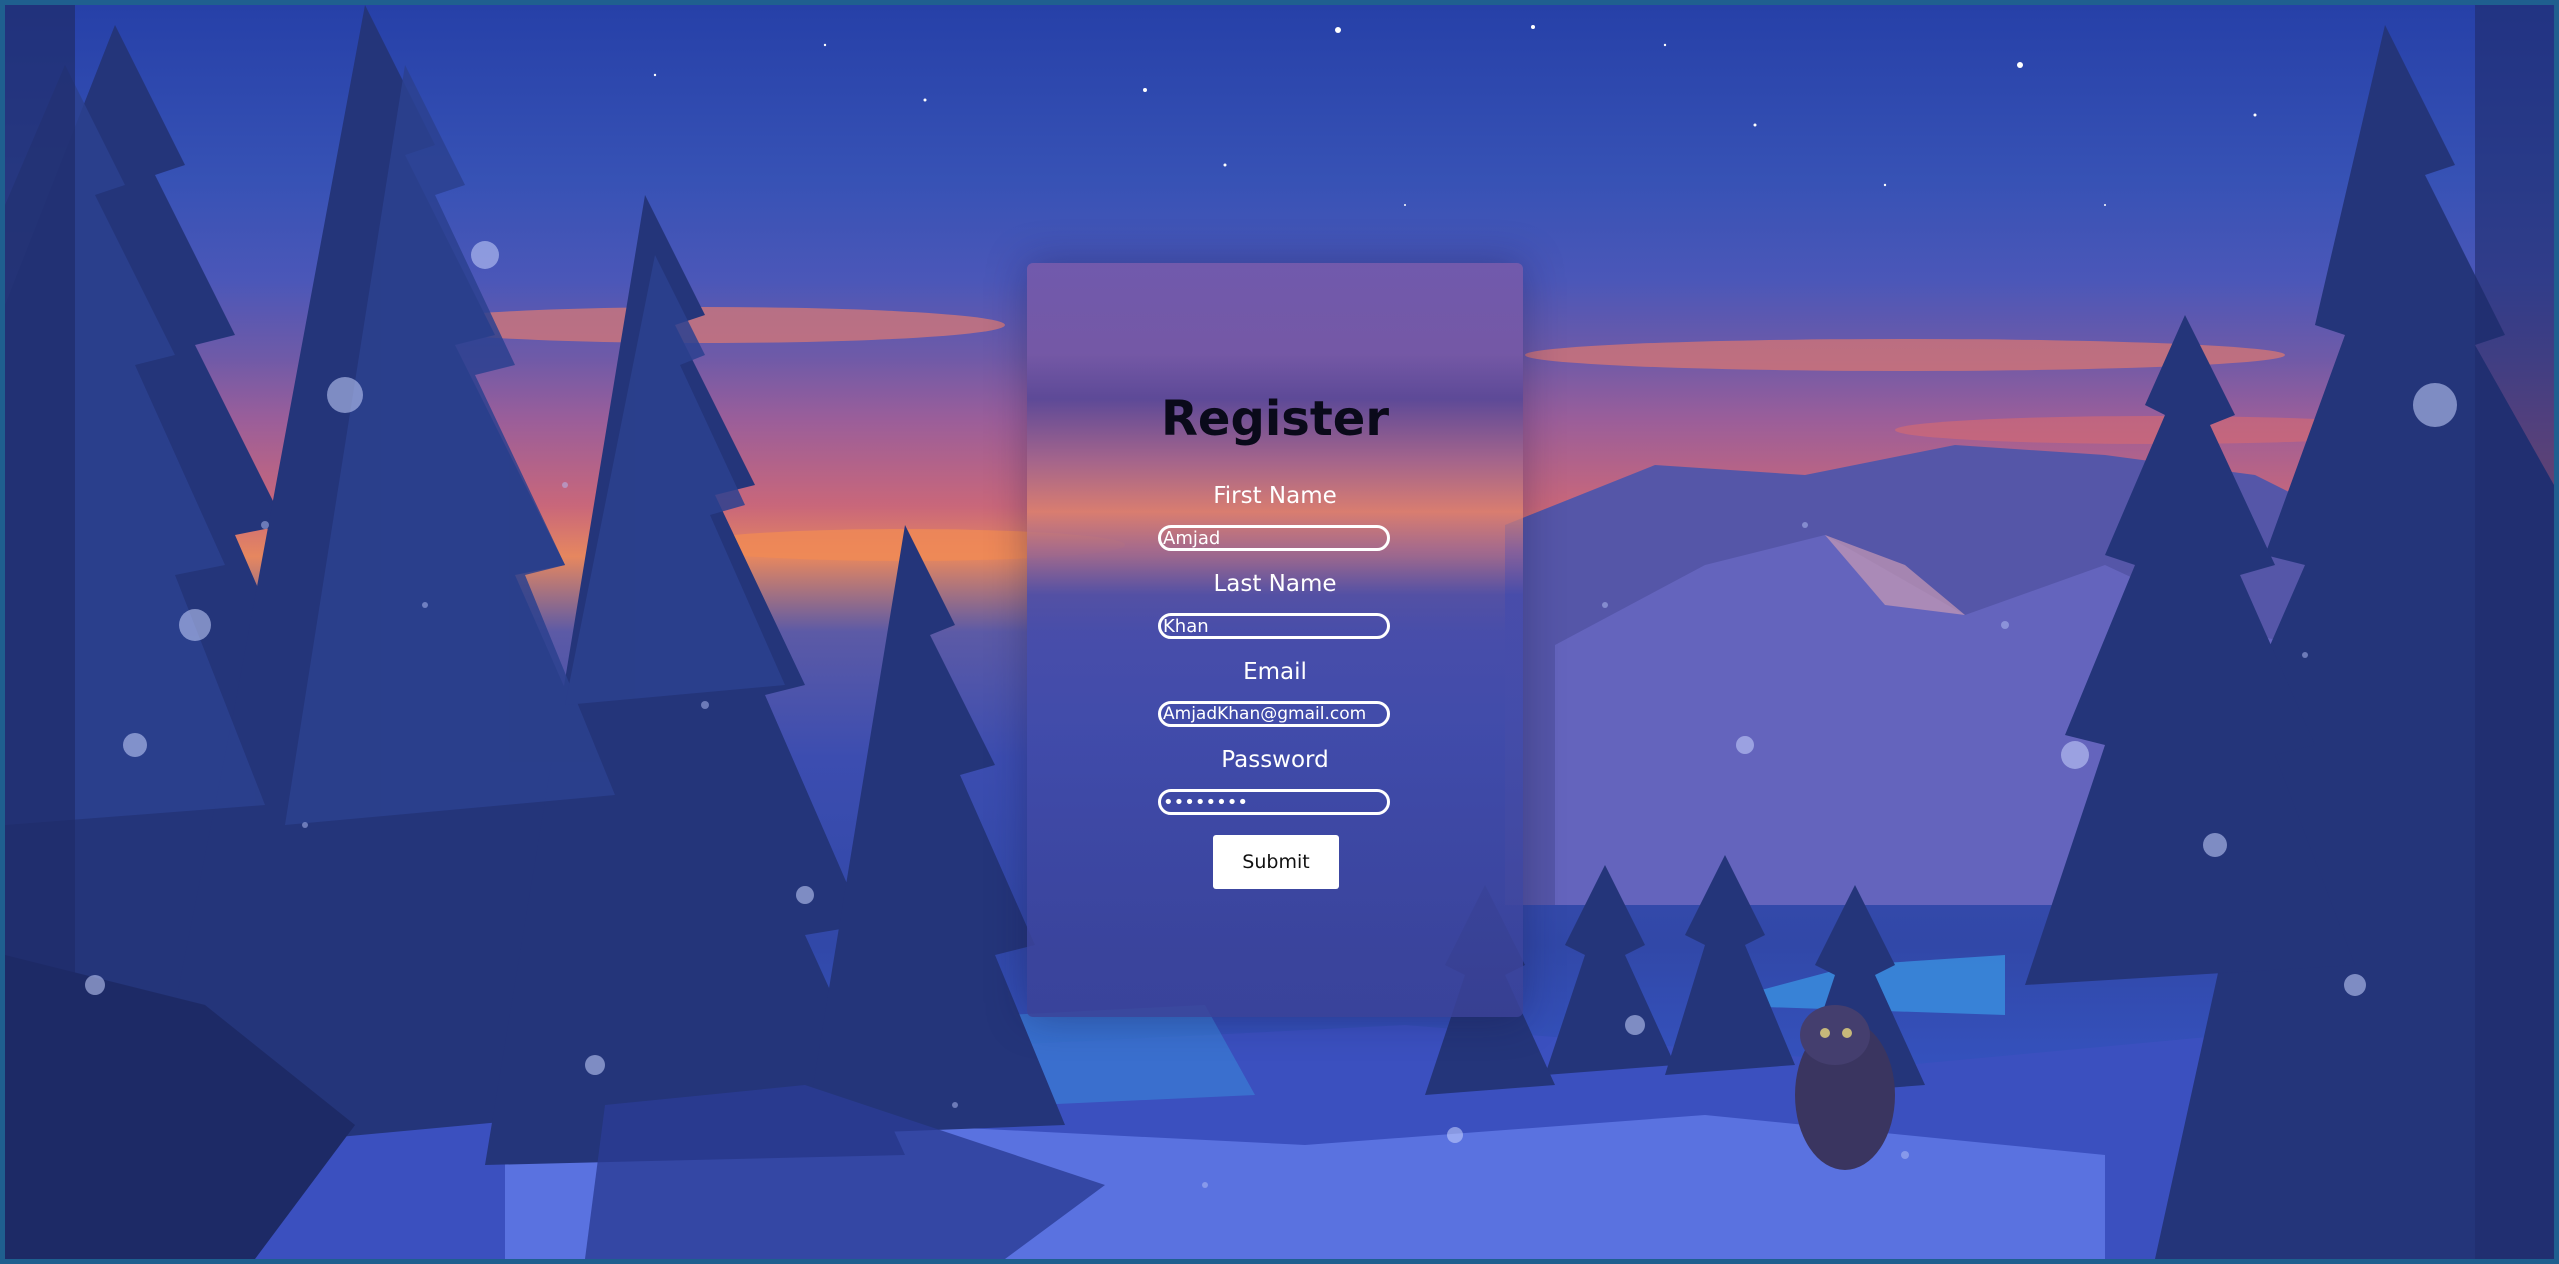 The width and height of the screenshot is (2559, 1264). I want to click on first-name-label: First Name, so click(1275, 496).